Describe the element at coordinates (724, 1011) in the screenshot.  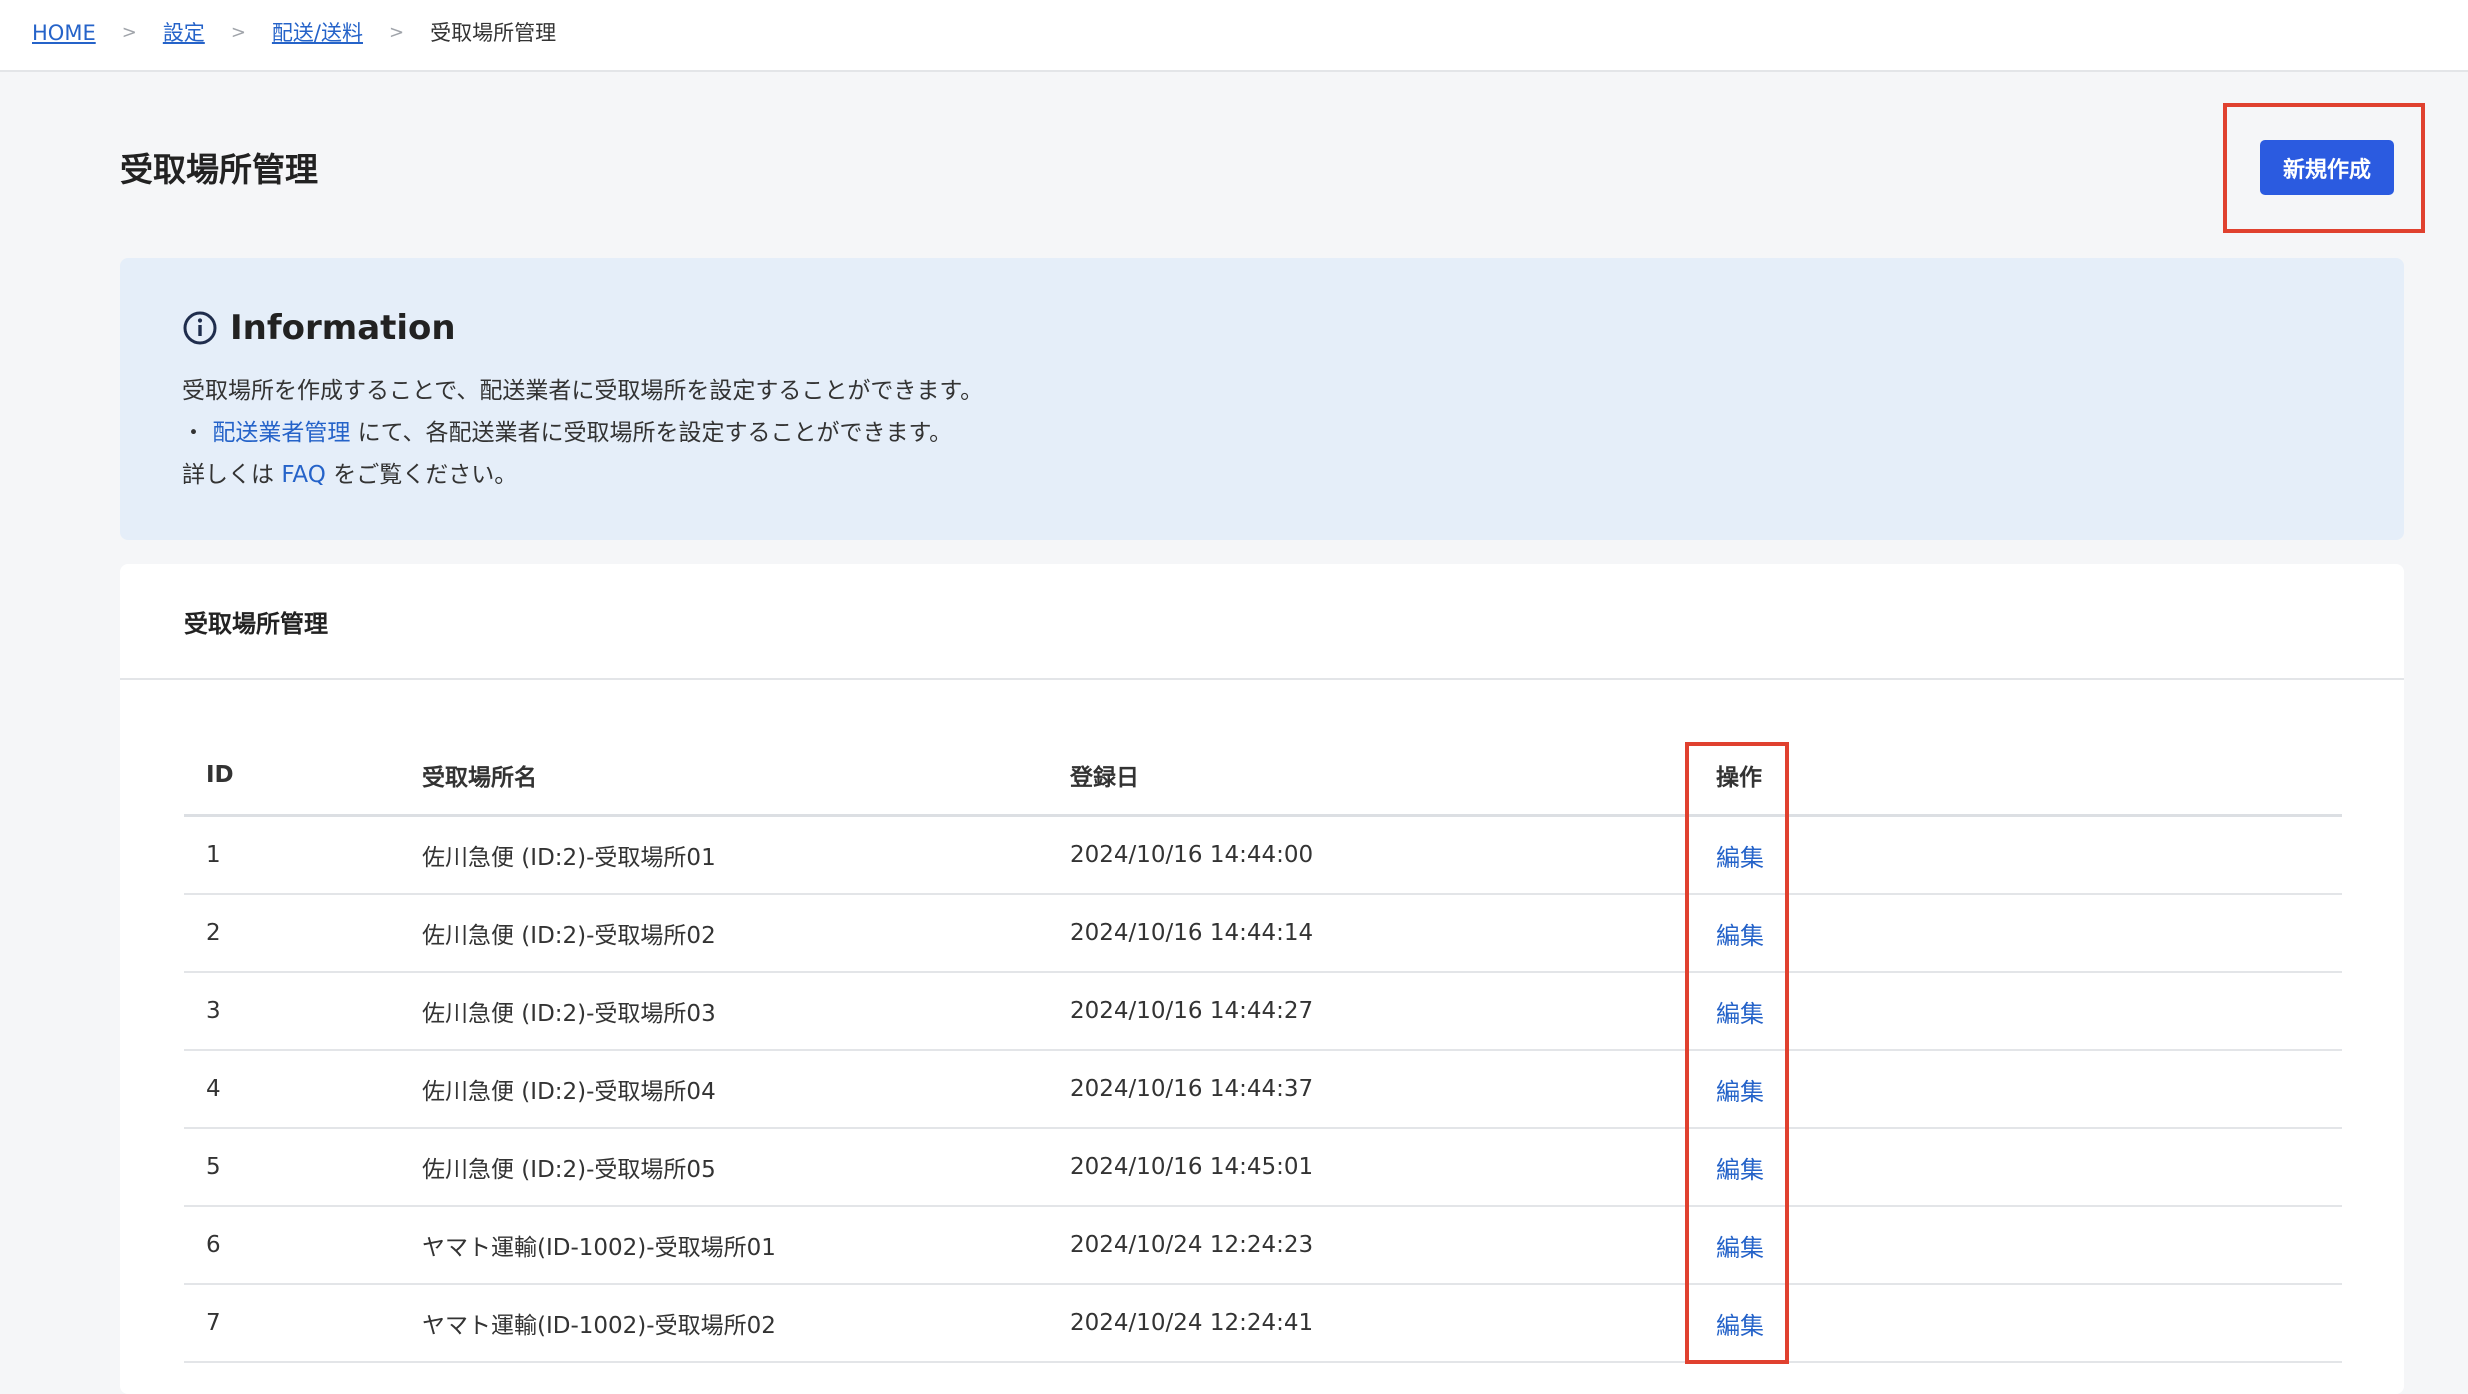
I see `cell-name: 佐川急便 (ID:2)-受取場所03` at that location.